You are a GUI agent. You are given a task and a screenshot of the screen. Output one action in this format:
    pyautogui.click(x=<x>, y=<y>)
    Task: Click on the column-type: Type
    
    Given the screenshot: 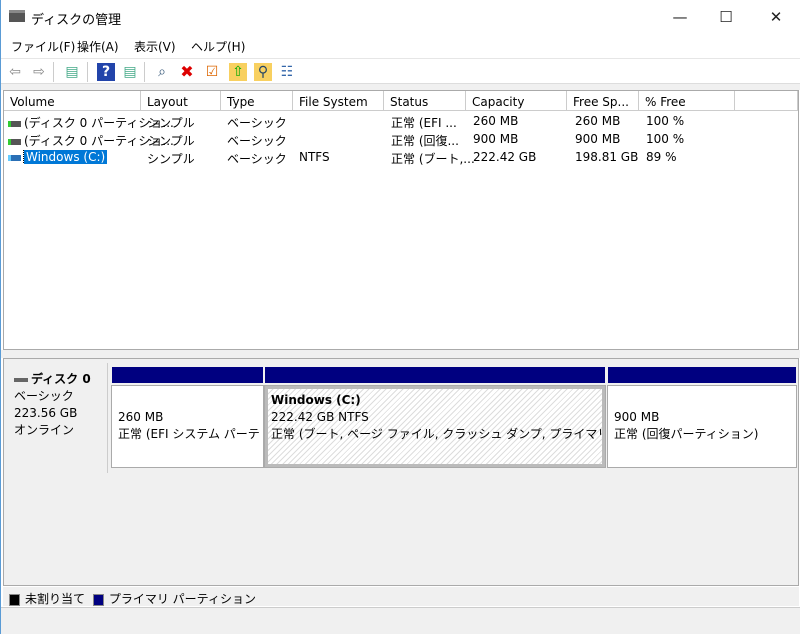 What is the action you would take?
    pyautogui.click(x=257, y=101)
    